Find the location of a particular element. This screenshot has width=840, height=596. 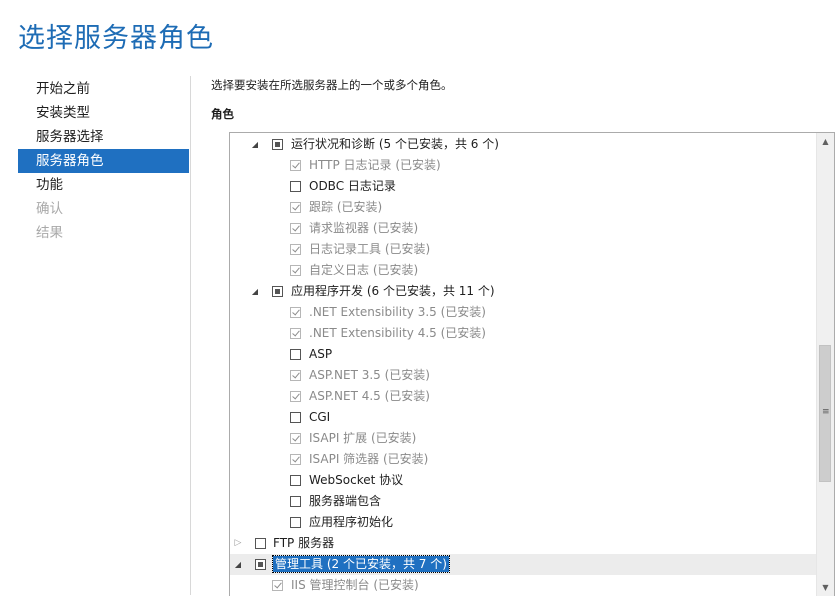

role-service-row: .NET Extensibility 3.5 (已安装) is located at coordinates (523, 312).